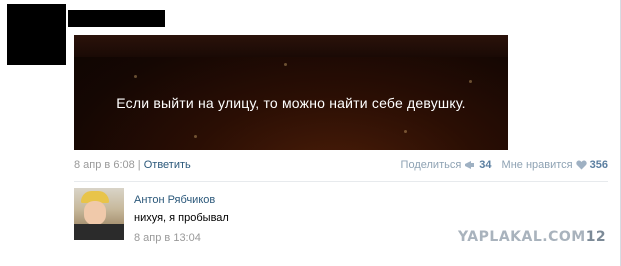 The image size is (621, 266). I want to click on heart-icon, so click(581, 165).